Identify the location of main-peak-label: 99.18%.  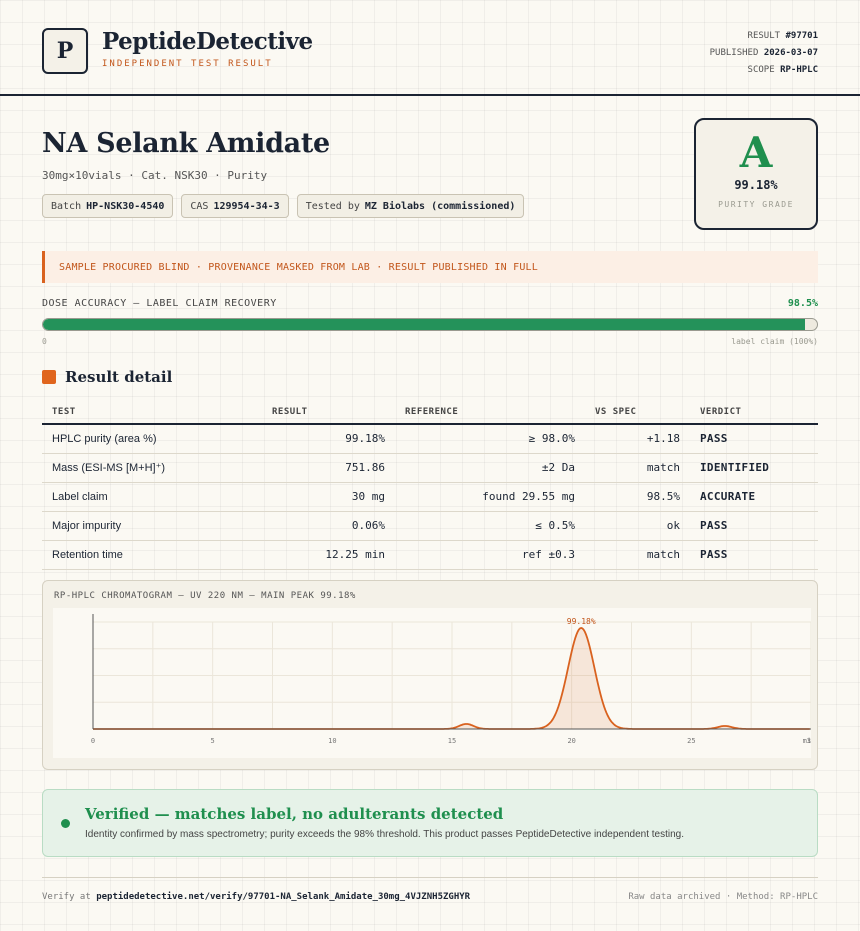
(581, 621).